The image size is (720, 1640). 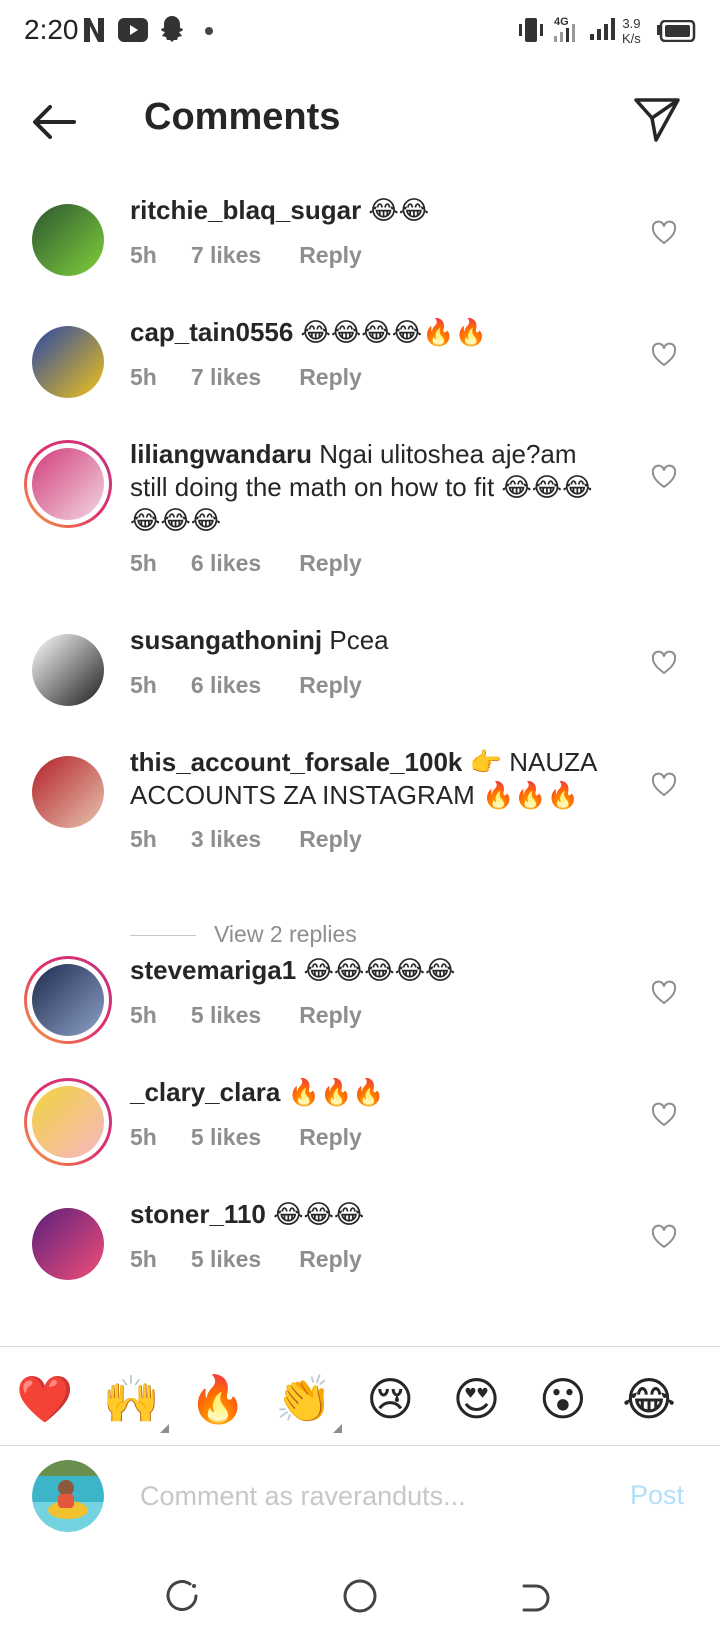 I want to click on comment-username: susangathoninj, so click(x=226, y=640).